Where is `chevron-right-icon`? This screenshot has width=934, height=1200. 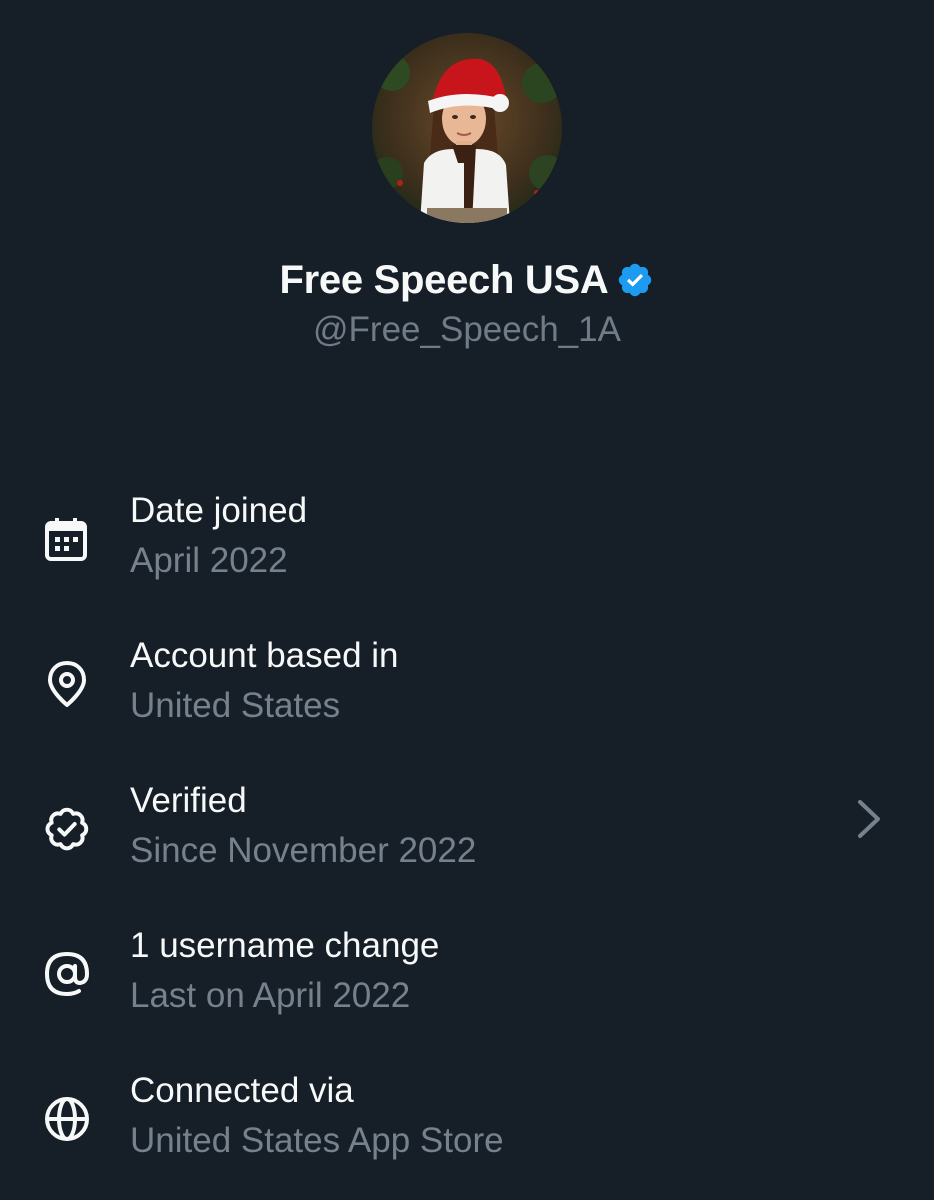
chevron-right-icon is located at coordinates (870, 819).